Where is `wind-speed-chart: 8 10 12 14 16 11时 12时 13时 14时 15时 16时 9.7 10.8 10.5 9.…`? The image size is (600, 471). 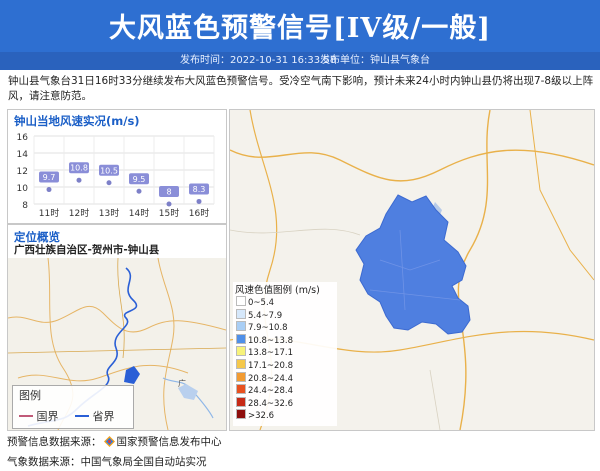
wind-speed-chart: 8 10 12 14 16 11时 12时 13时 14时 15时 16时 9.7 10.8 10.5 9.… is located at coordinates (116, 176).